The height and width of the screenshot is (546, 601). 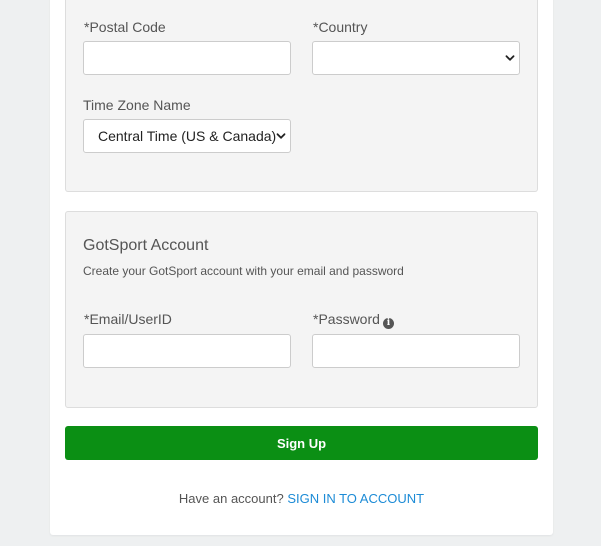 I want to click on email-label: *Email/UserID, so click(x=128, y=319).